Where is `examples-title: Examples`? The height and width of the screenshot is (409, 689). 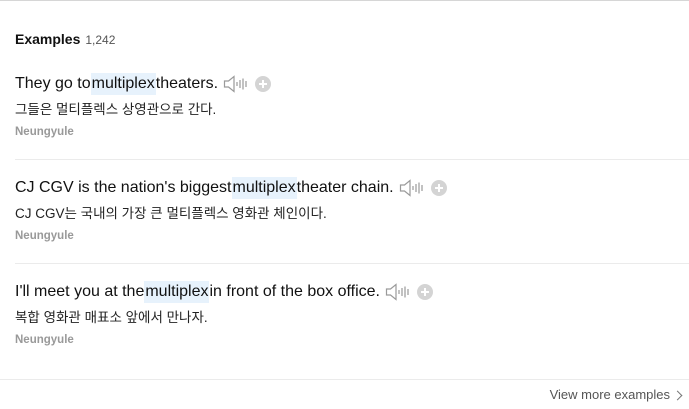
examples-title: Examples is located at coordinates (48, 39).